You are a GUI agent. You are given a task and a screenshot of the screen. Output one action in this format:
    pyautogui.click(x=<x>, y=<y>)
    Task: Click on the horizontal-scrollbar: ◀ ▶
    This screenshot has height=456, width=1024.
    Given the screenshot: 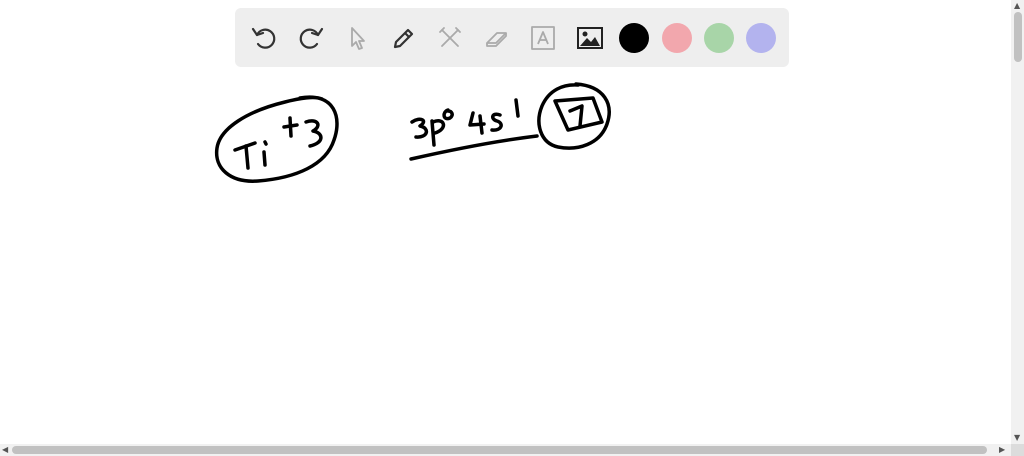 What is the action you would take?
    pyautogui.click(x=505, y=450)
    